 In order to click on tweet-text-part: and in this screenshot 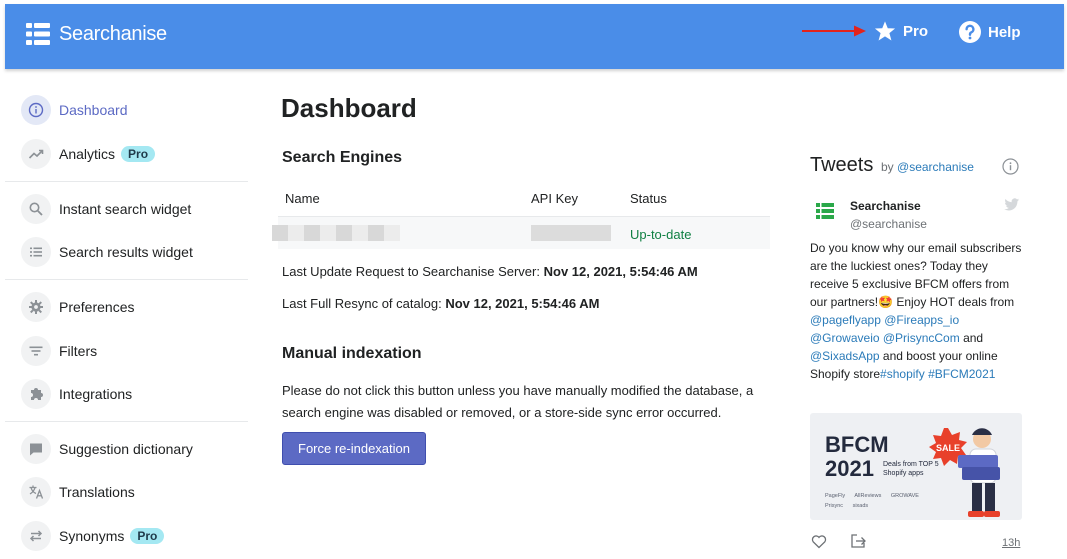, I will do `click(971, 338)`.